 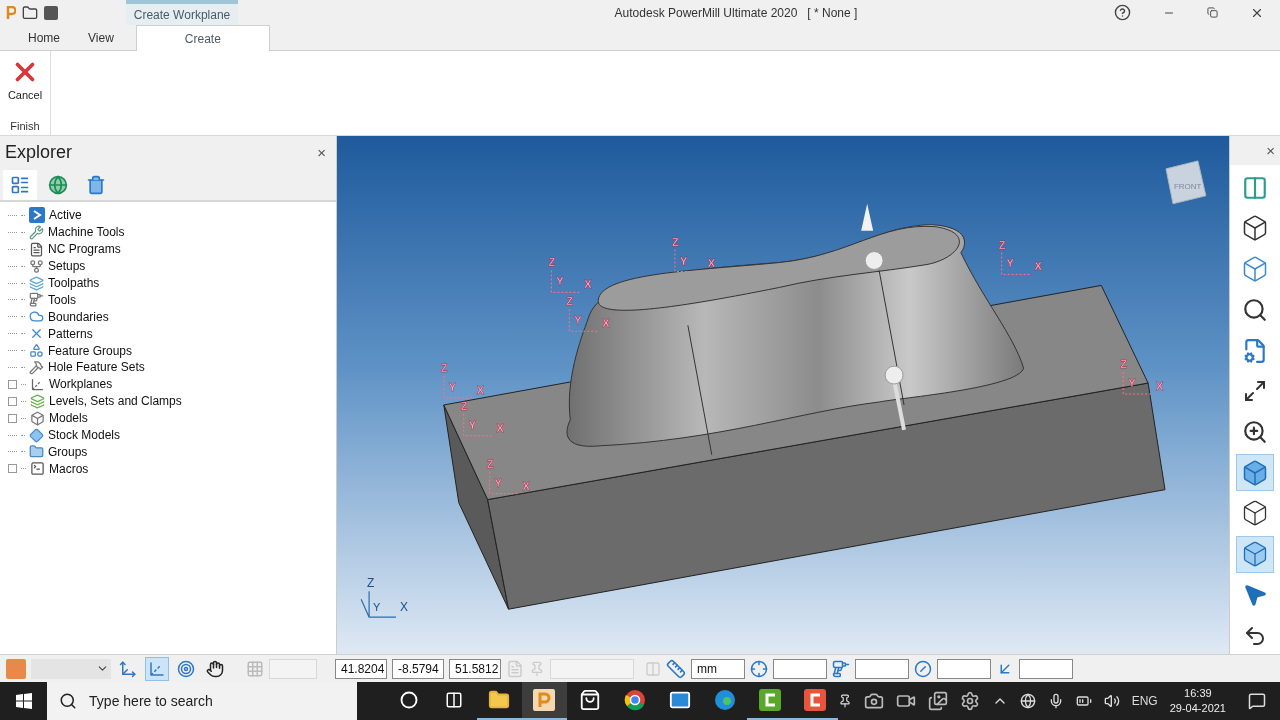 What do you see at coordinates (1144, 701) in the screenshot?
I see `language-indicator: ENG` at bounding box center [1144, 701].